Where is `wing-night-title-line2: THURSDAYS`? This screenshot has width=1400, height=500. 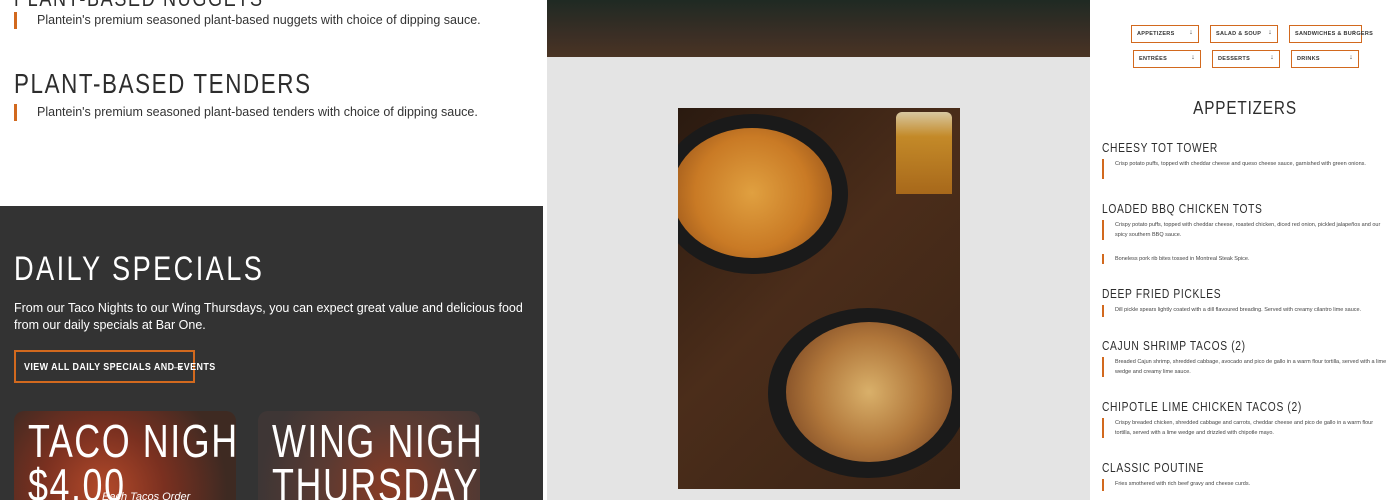 wing-night-title-line2: THURSDAYS is located at coordinates (376, 479).